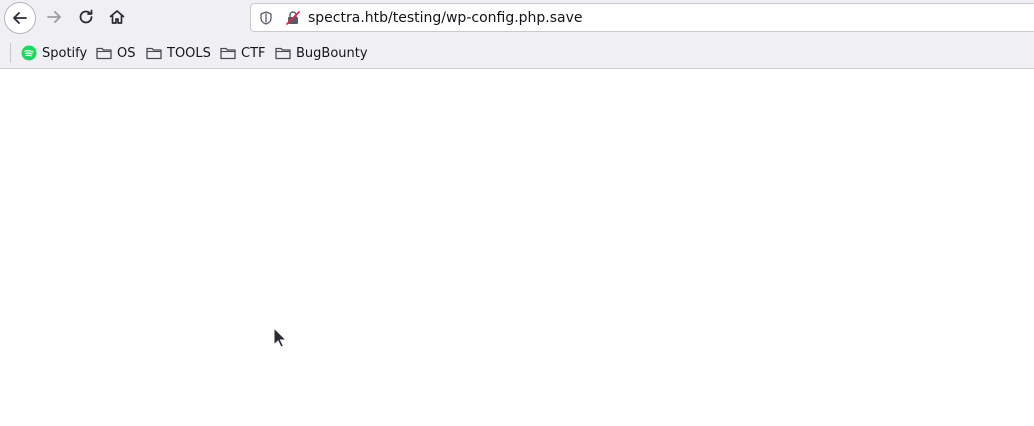 The height and width of the screenshot is (426, 1034). What do you see at coordinates (332, 53) in the screenshot?
I see `bookmark-label: BugBounty` at bounding box center [332, 53].